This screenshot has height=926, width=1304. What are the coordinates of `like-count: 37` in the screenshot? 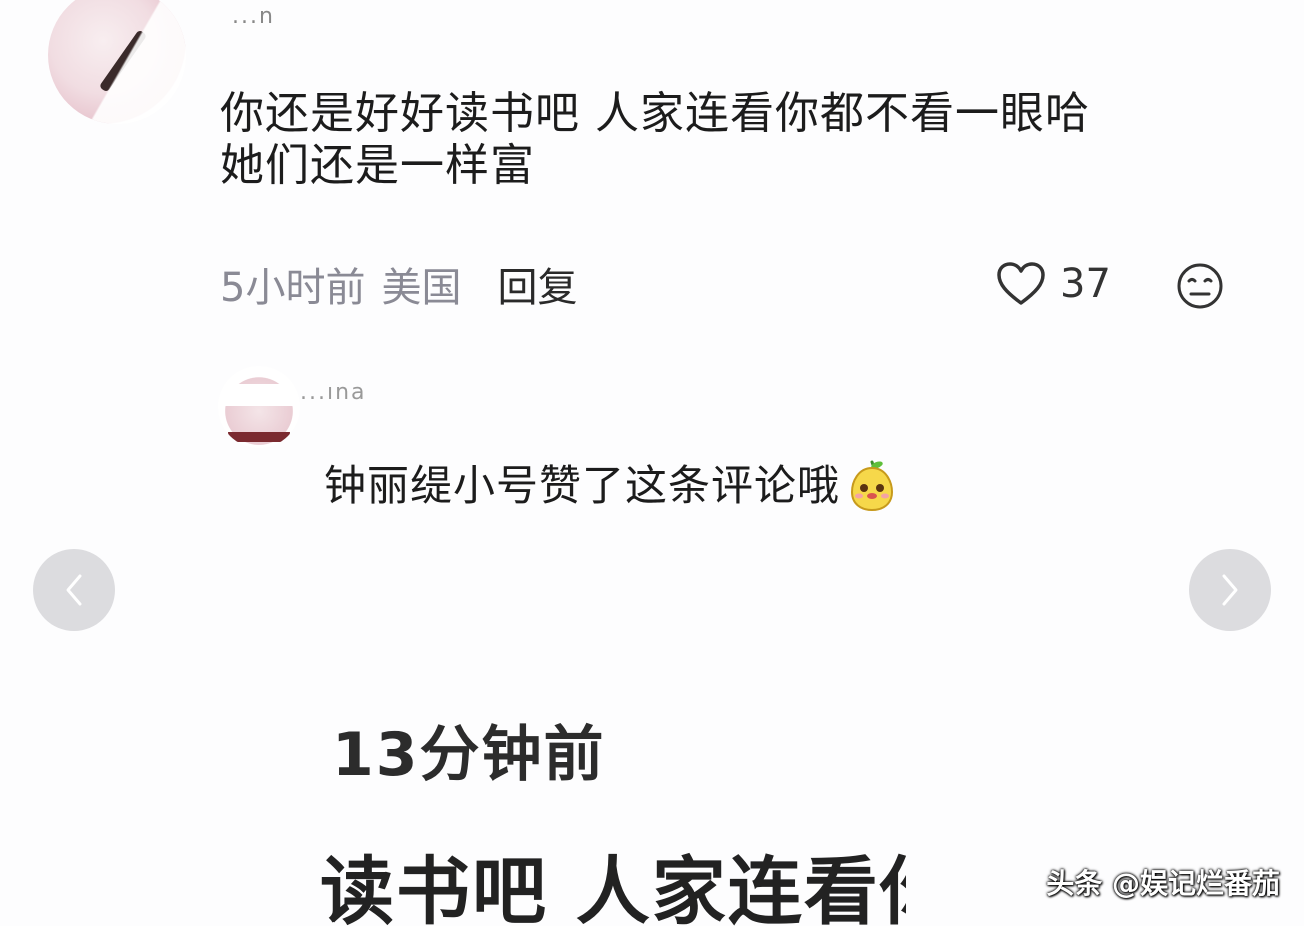 It's located at (1085, 284).